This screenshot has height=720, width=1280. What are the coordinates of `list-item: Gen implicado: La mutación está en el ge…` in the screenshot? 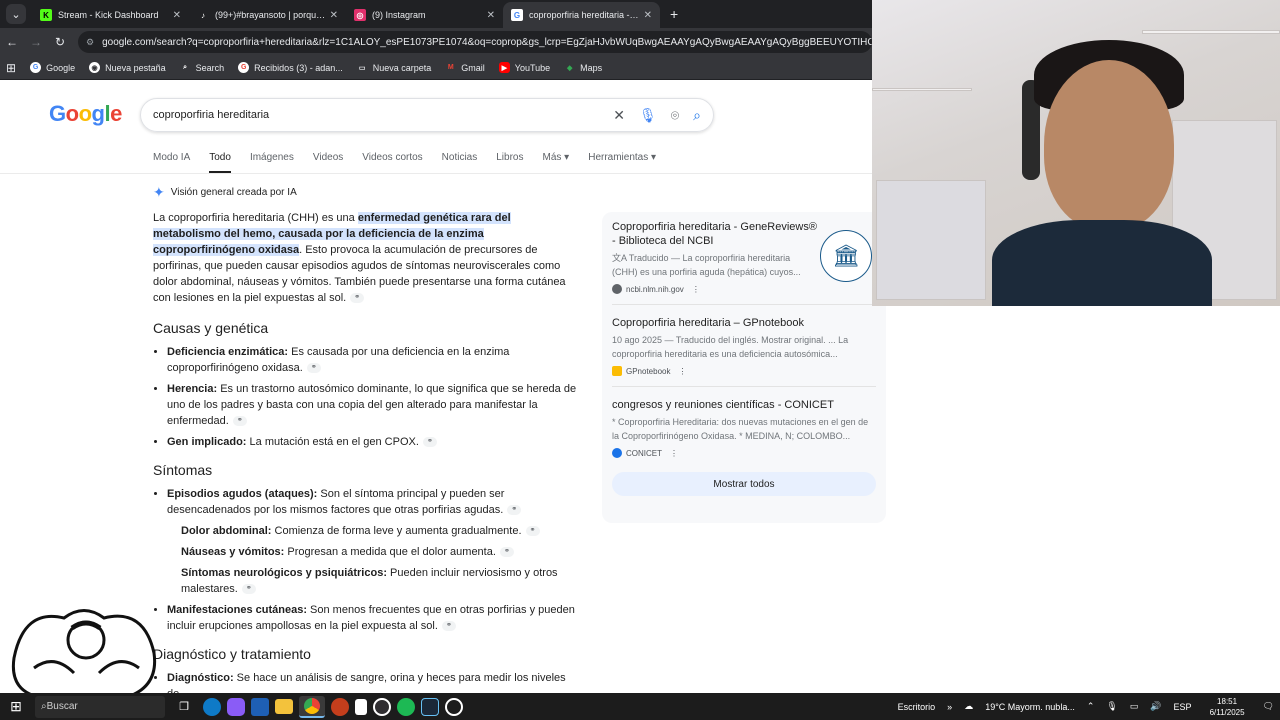 It's located at (372, 442).